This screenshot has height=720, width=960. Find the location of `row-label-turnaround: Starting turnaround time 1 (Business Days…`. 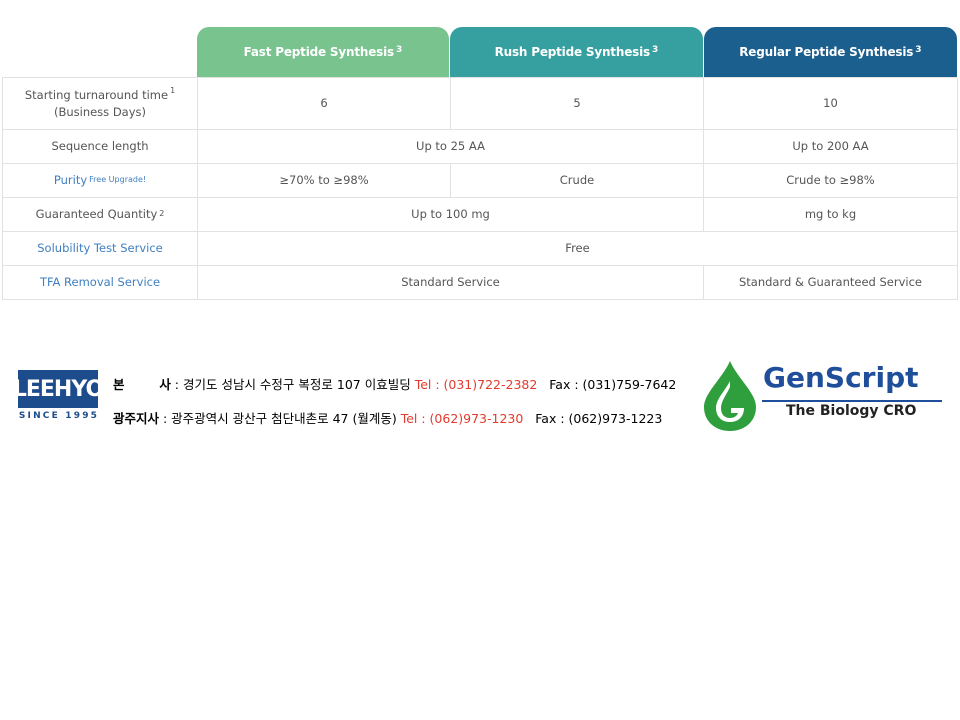

row-label-turnaround: Starting turnaround time 1 (Business Days… is located at coordinates (100, 104).